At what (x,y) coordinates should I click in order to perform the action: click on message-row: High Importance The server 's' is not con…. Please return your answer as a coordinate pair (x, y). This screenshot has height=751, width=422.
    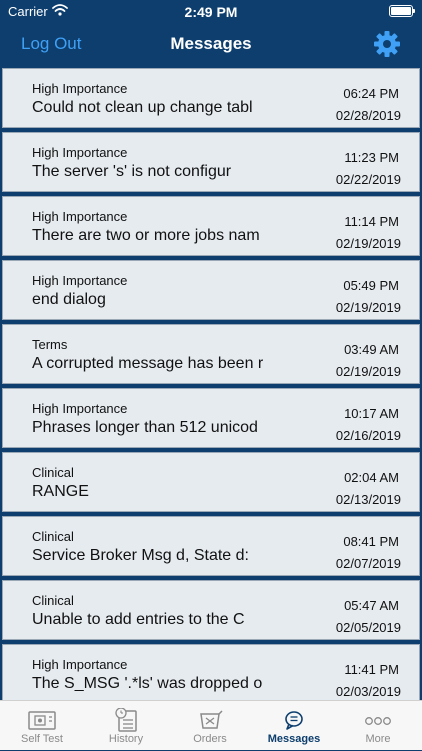
    Looking at the image, I should click on (211, 162).